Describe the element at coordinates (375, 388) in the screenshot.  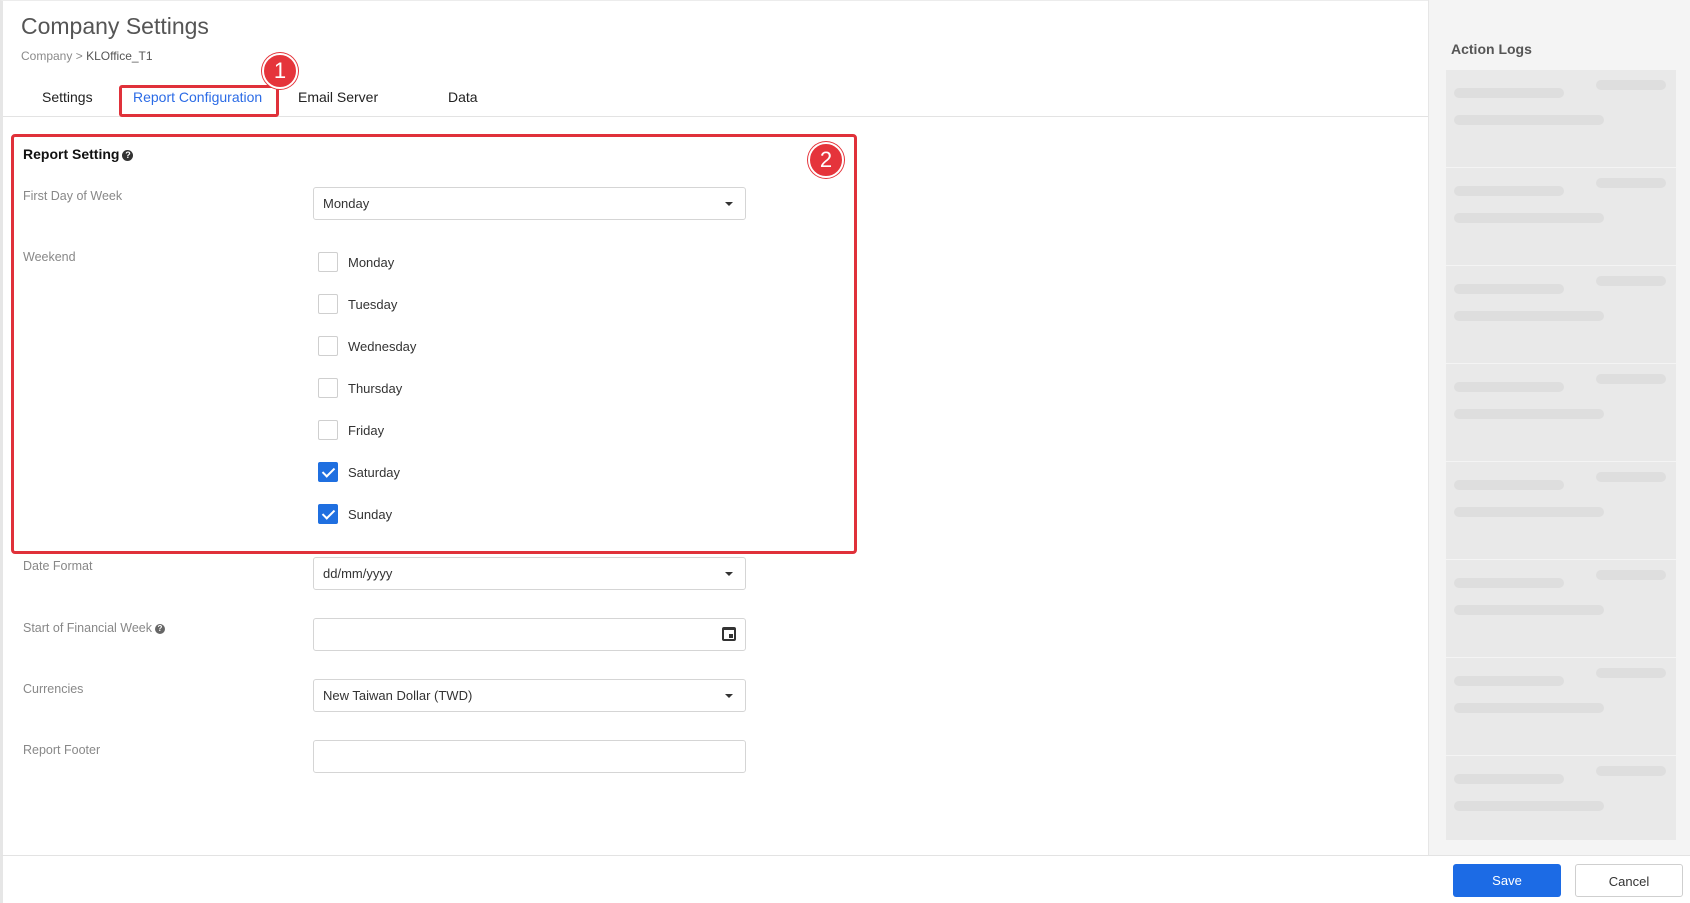
I see `checkbox-label: Thursday` at that location.